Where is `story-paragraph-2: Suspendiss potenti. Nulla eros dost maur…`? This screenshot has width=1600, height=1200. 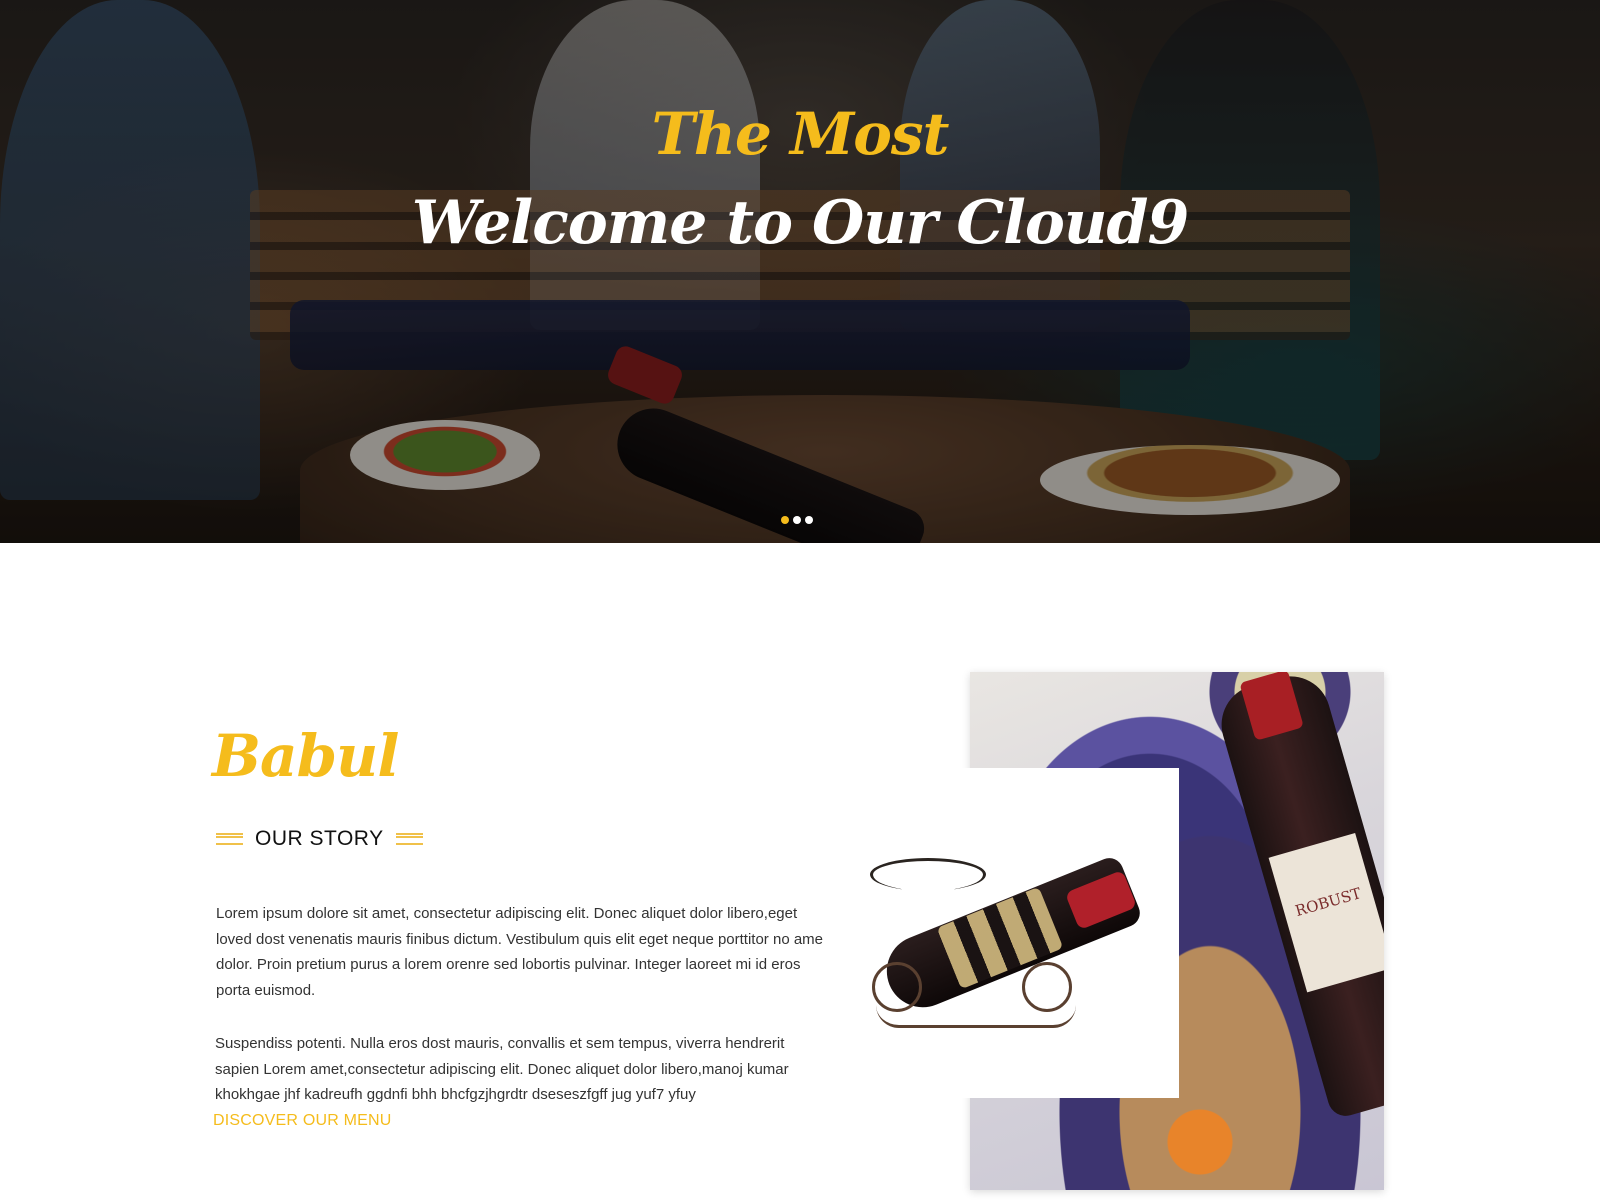 story-paragraph-2: Suspendiss potenti. Nulla eros dost maur… is located at coordinates (502, 1069).